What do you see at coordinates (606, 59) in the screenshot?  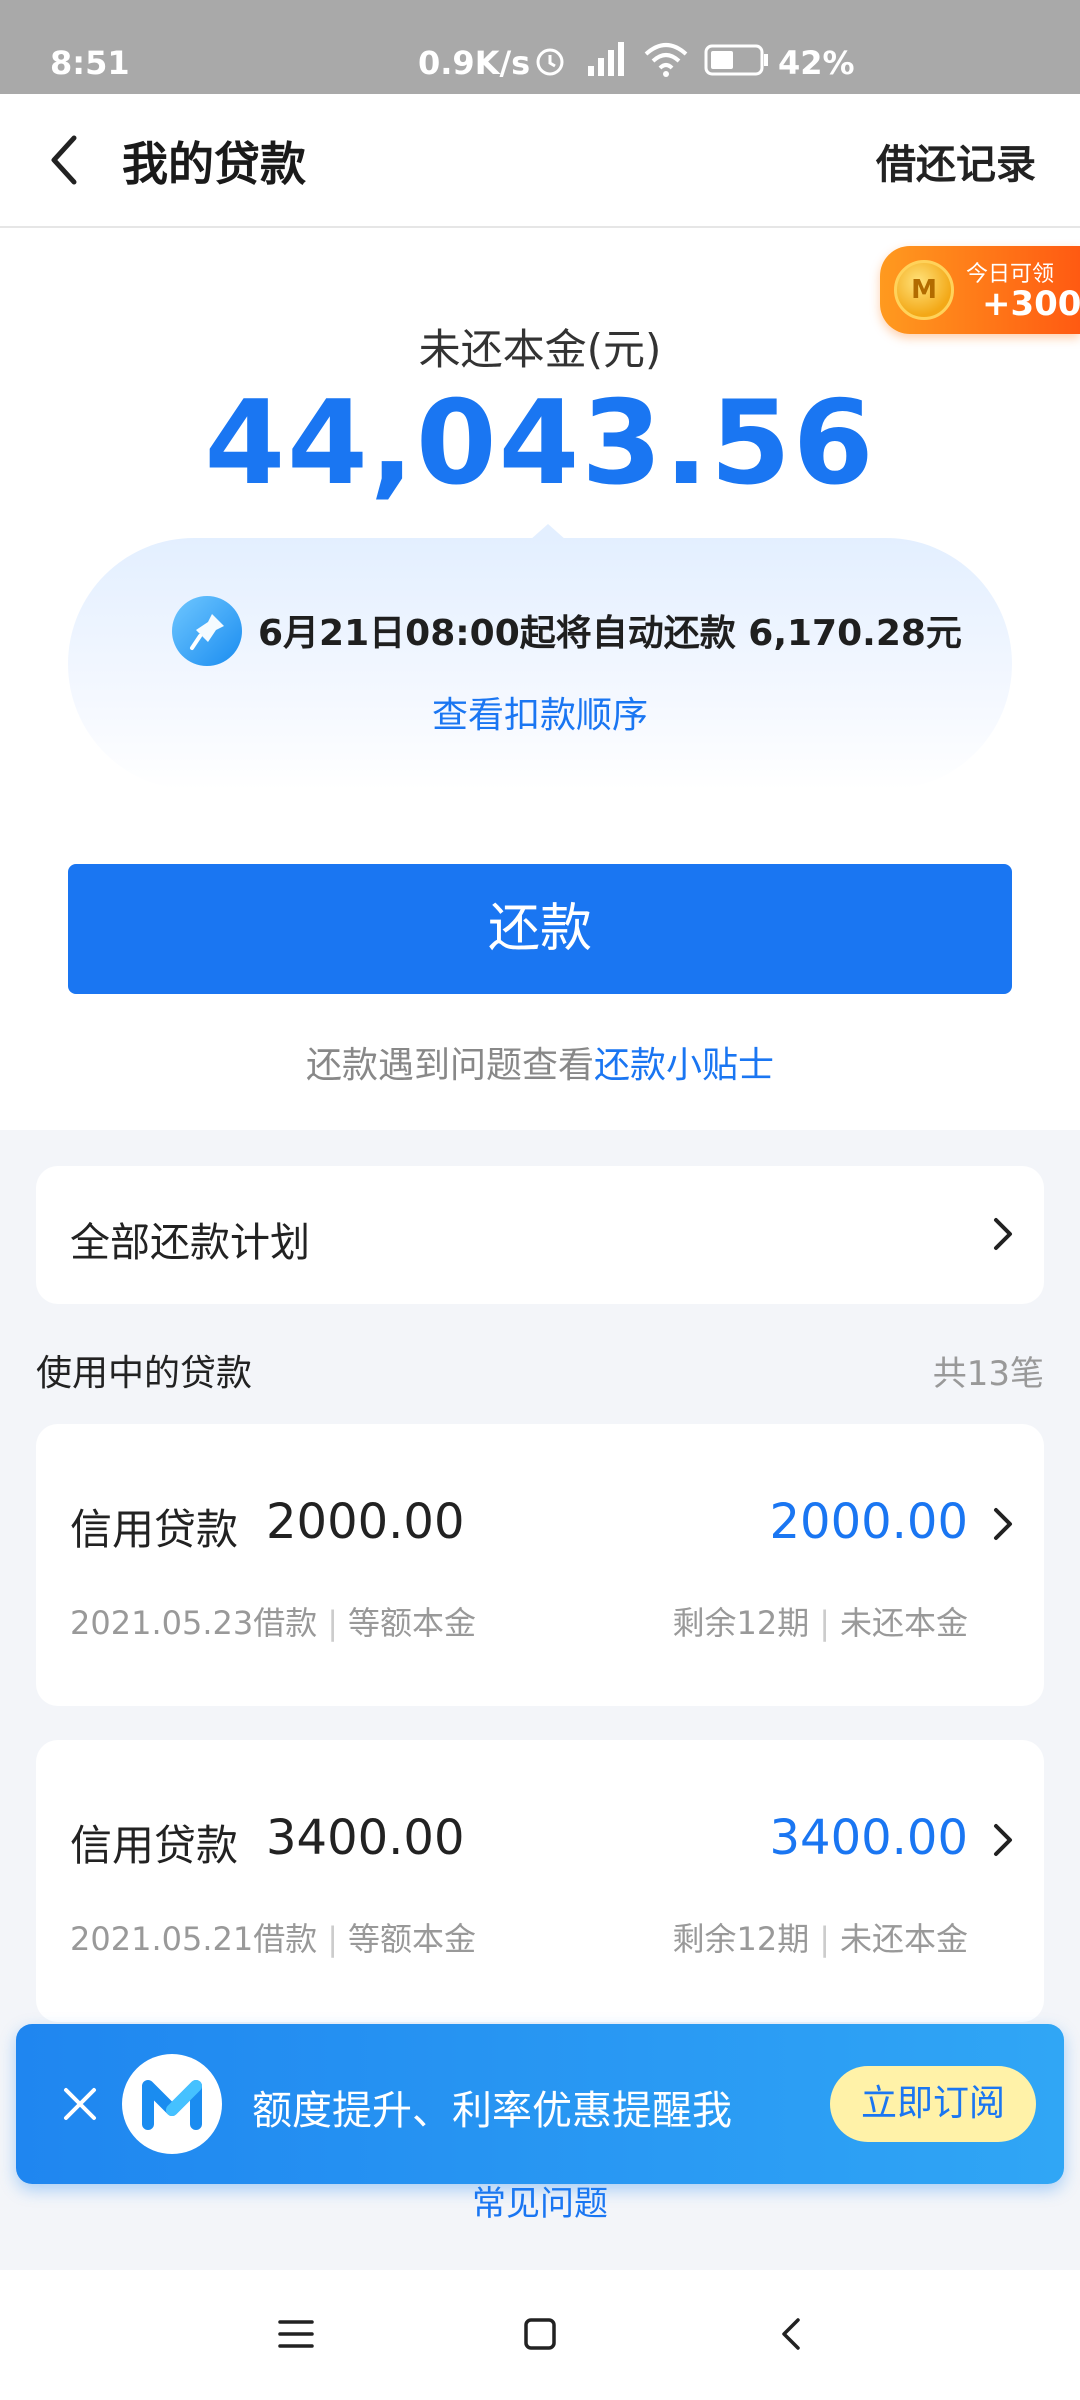 I see `signal-icon` at bounding box center [606, 59].